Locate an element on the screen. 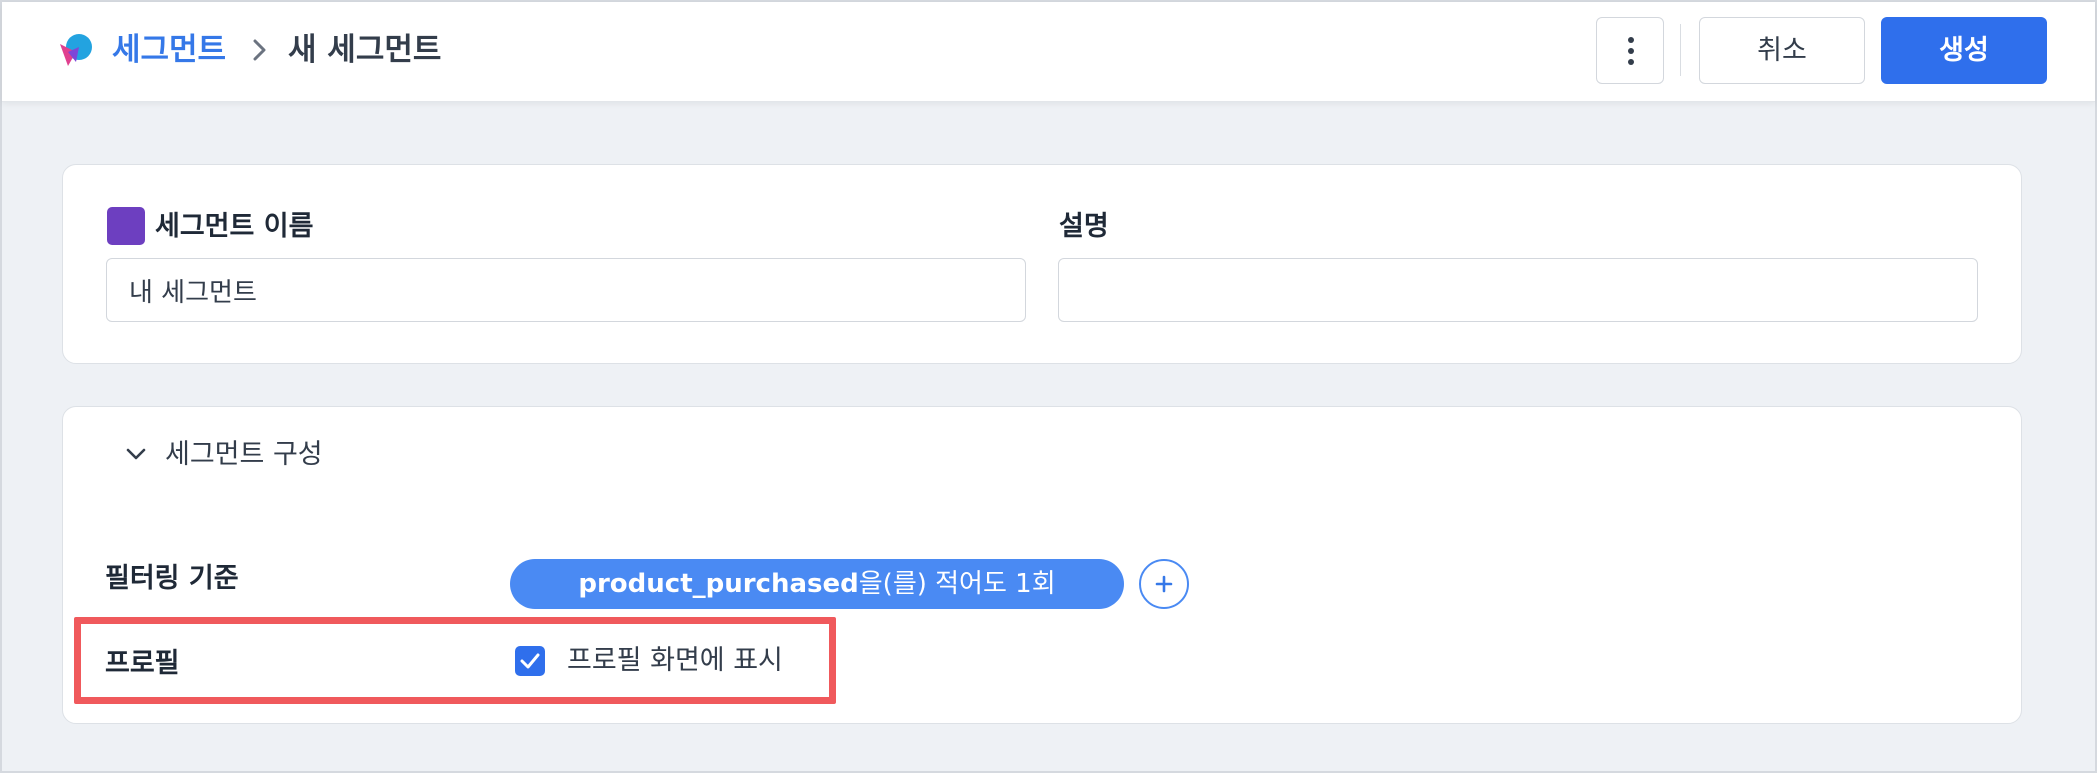  add-filter-button is located at coordinates (1164, 584).